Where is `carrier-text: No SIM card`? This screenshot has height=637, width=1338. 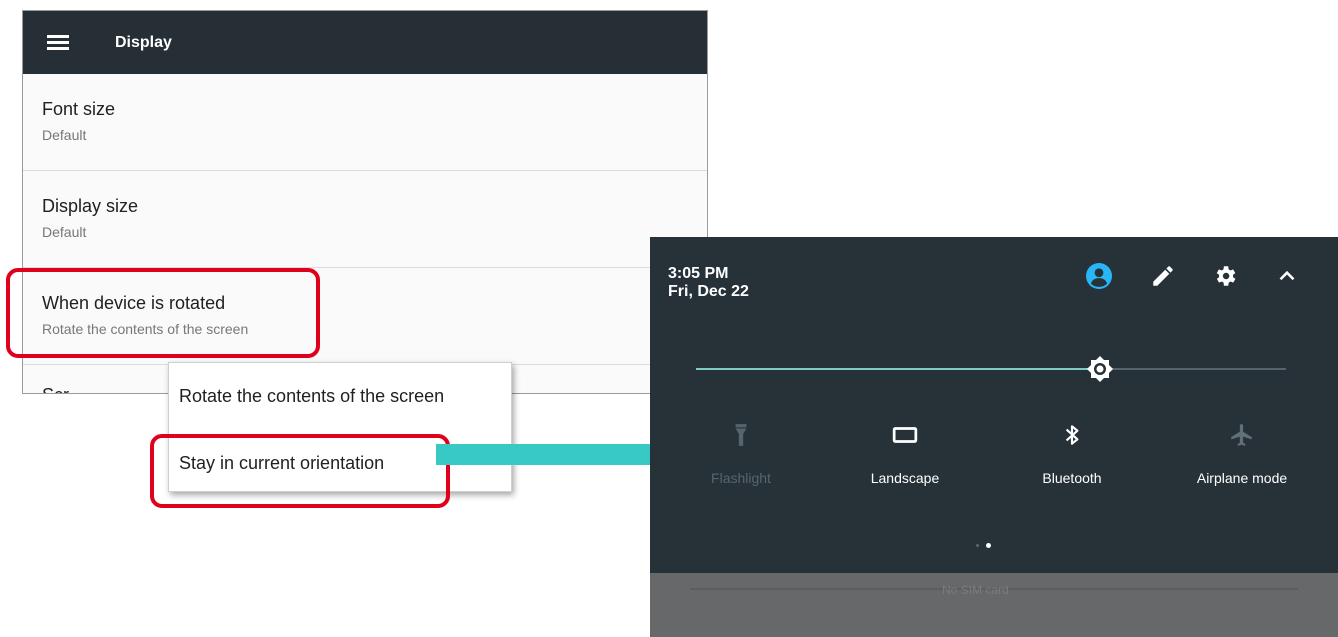 carrier-text: No SIM card is located at coordinates (975, 590).